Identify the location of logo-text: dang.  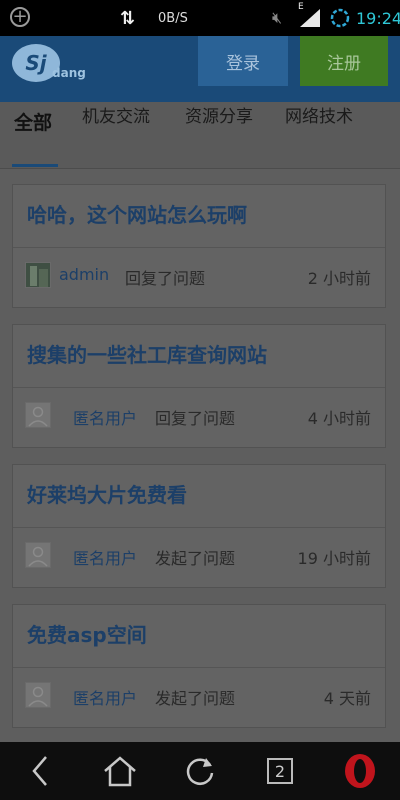
(69, 73).